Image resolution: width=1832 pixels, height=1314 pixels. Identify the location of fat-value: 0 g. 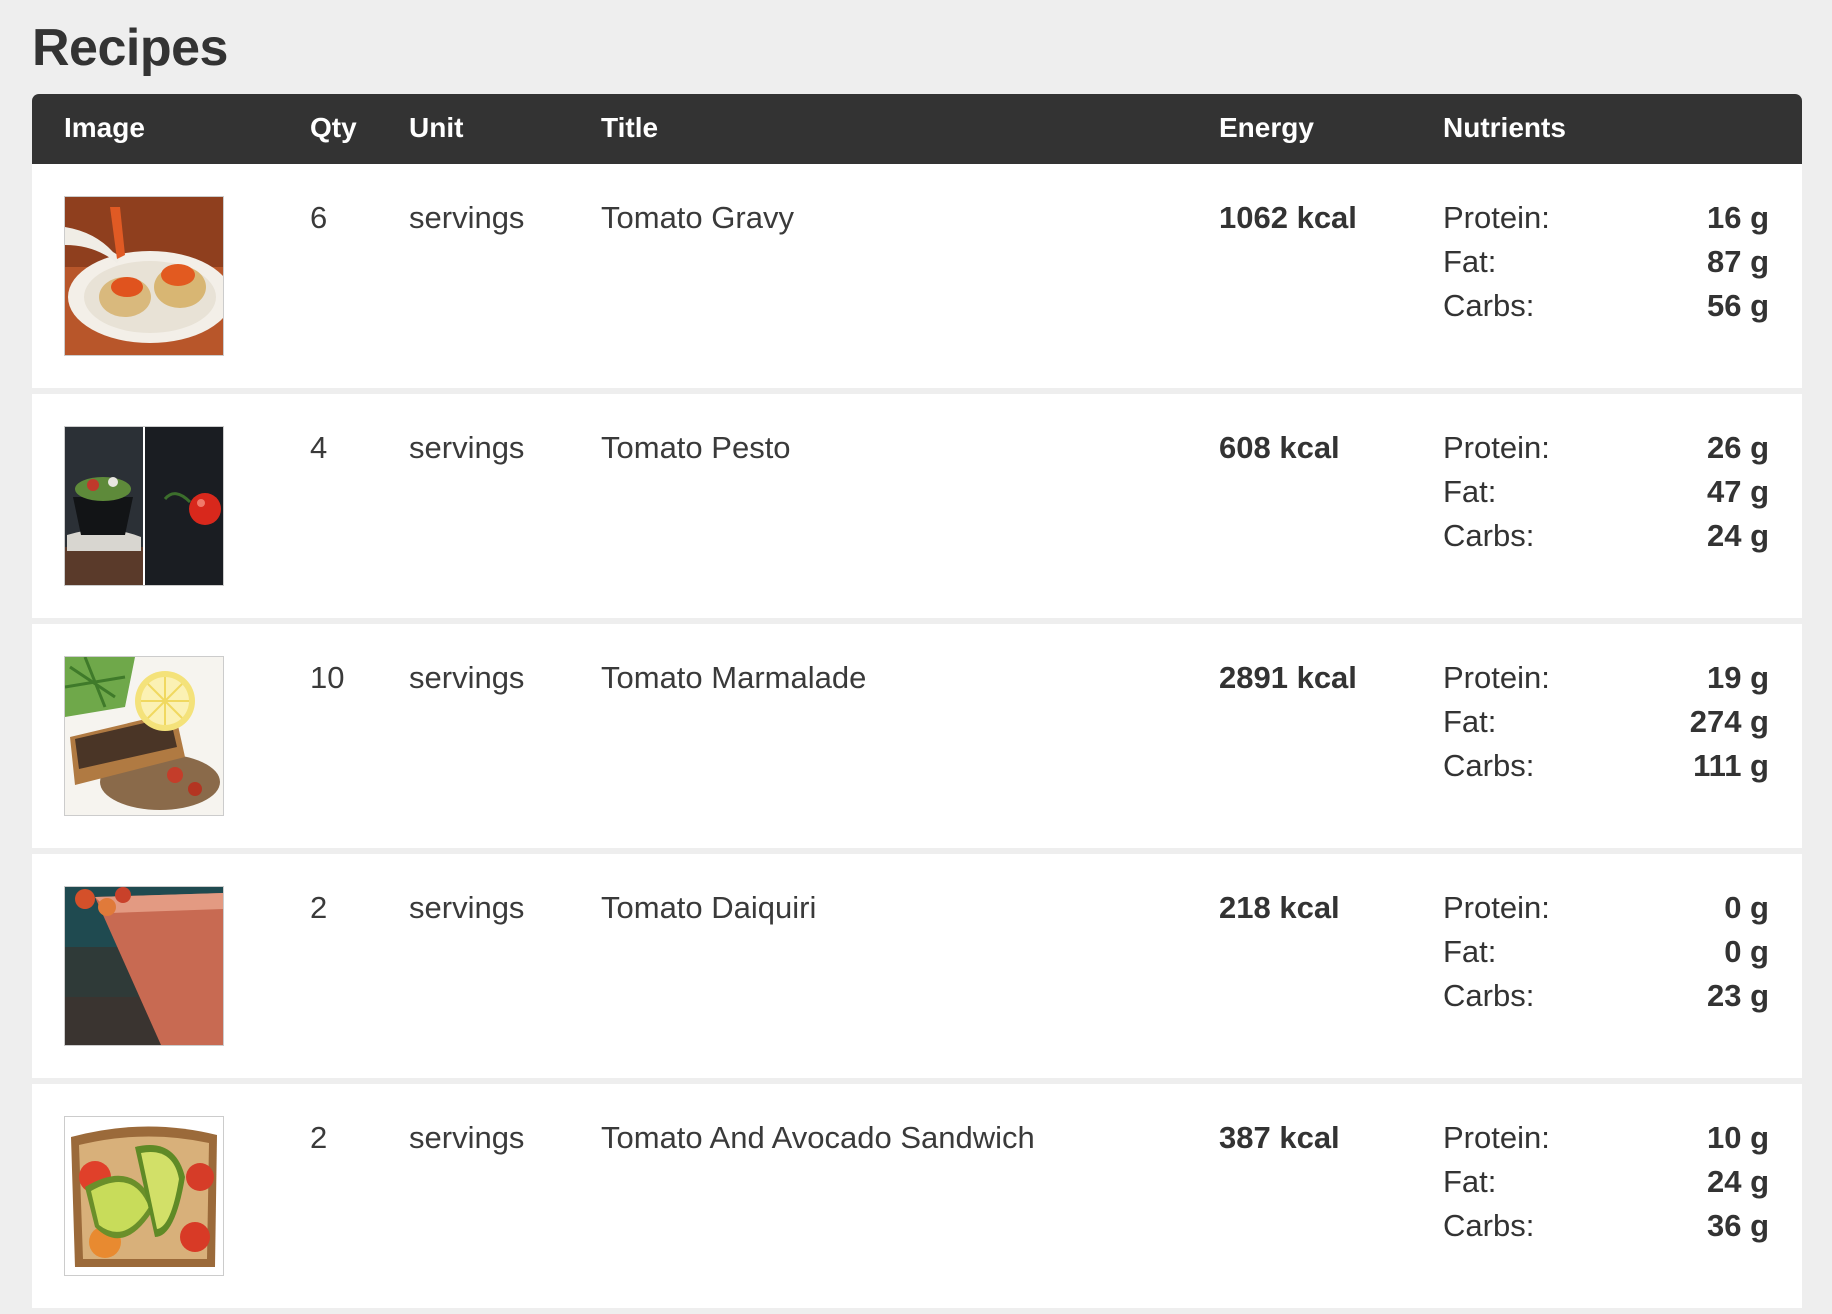
(1746, 951).